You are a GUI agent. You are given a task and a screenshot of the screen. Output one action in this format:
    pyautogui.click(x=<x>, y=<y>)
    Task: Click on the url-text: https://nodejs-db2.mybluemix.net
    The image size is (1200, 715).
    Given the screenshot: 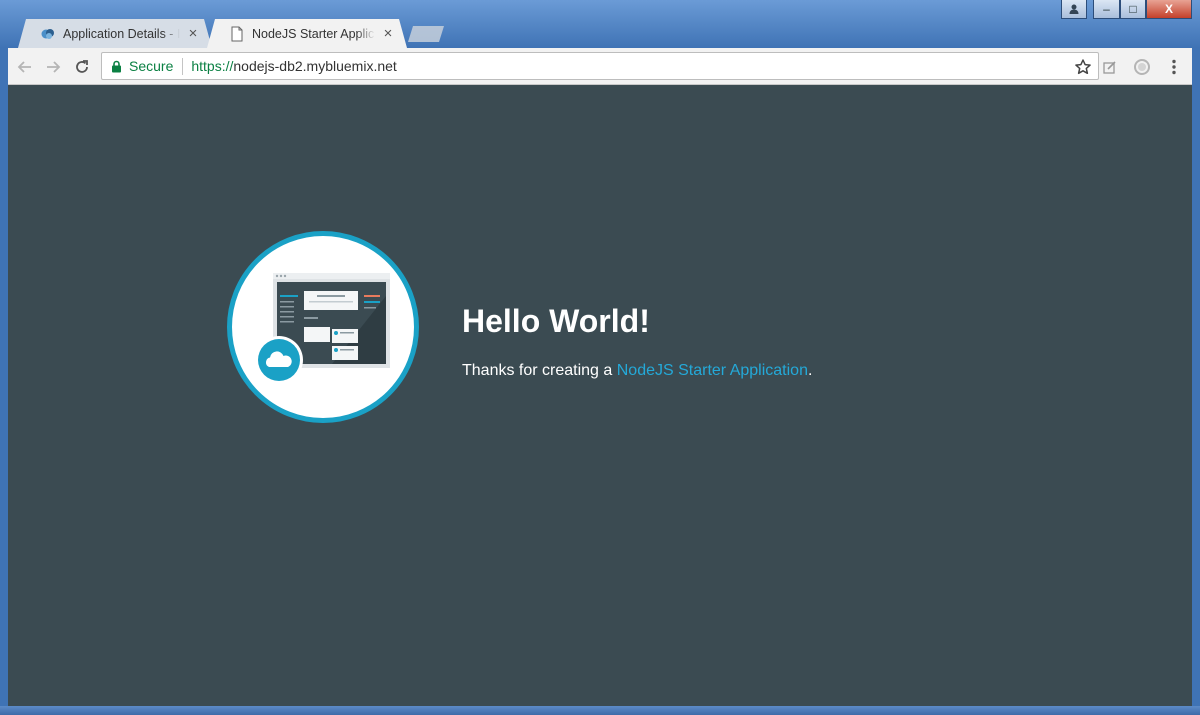 What is the action you would take?
    pyautogui.click(x=293, y=66)
    